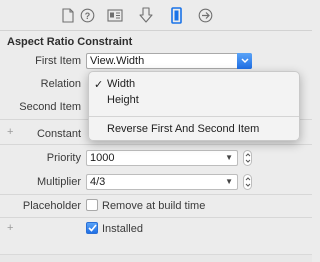 The width and height of the screenshot is (320, 262). I want to click on size-inspector-tab, so click(176, 15).